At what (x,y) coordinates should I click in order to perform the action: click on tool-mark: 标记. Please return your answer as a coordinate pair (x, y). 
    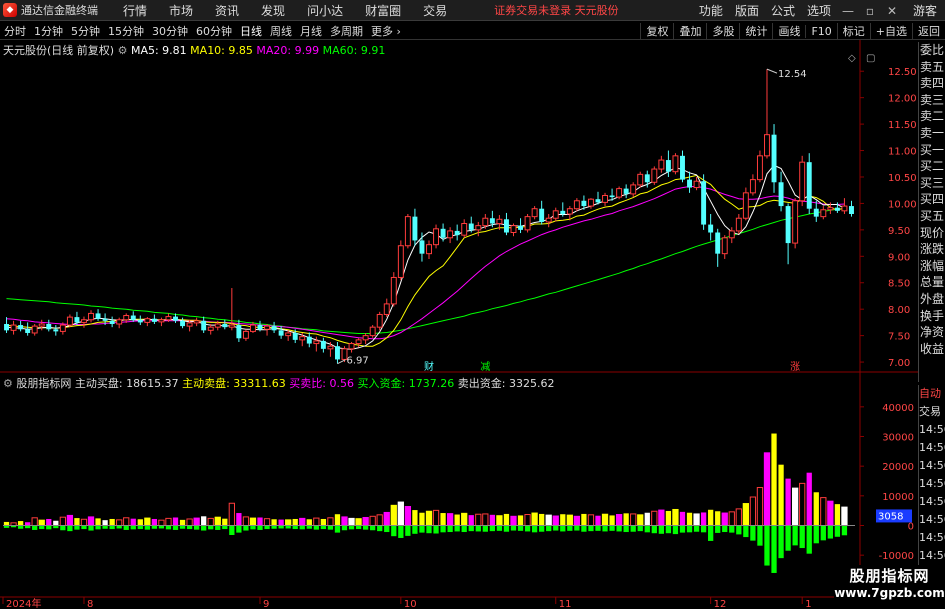
    Looking at the image, I should click on (853, 31).